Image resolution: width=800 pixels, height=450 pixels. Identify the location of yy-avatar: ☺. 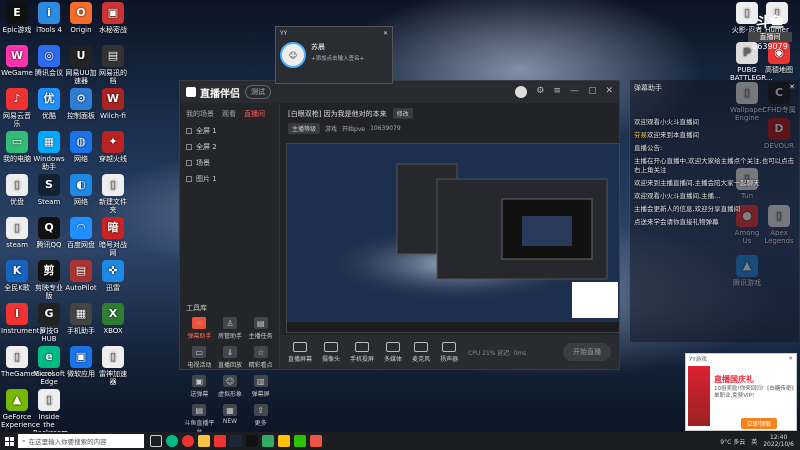
(293, 55).